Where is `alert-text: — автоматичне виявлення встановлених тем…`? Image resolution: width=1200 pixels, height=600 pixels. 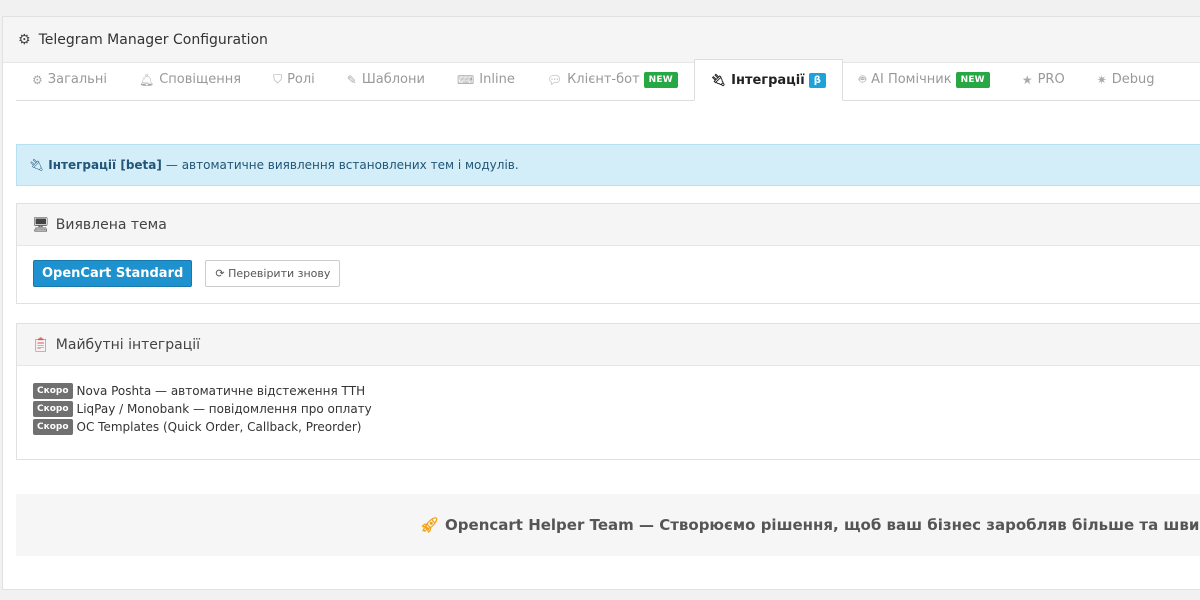
alert-text: — автоматичне виявлення встановлених тем… is located at coordinates (342, 165).